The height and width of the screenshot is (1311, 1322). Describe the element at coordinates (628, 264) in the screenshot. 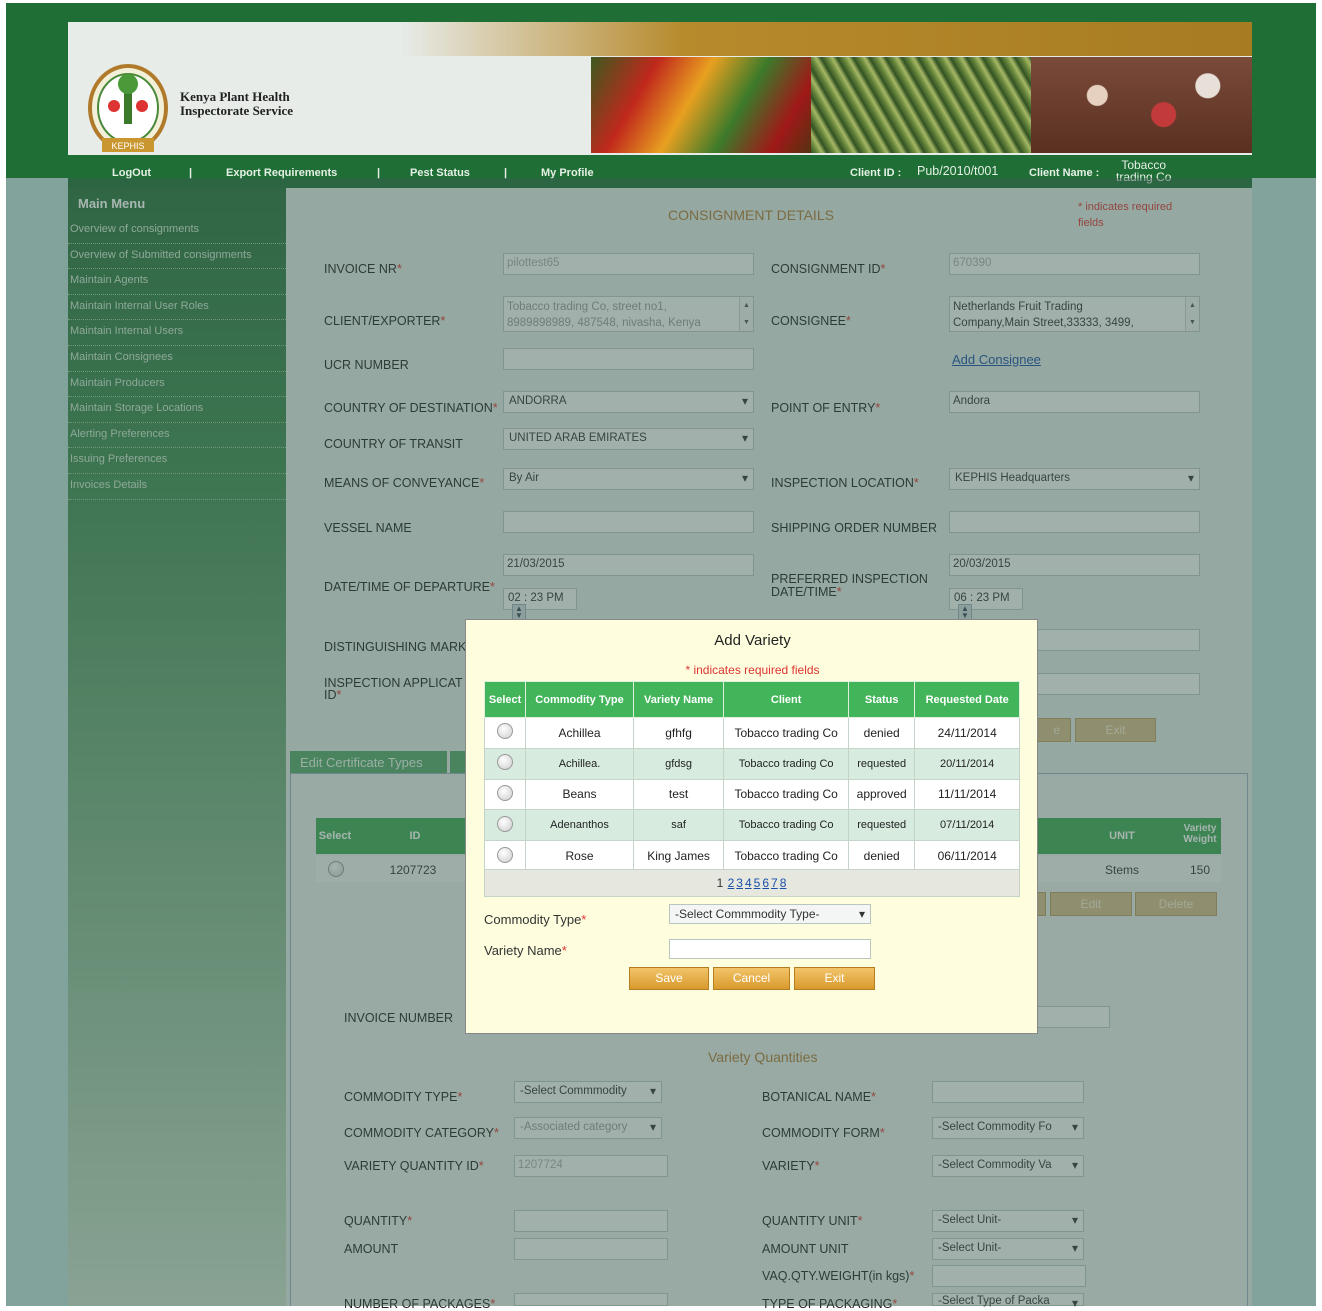

I see `invoice-nr-field: pilottest65` at that location.